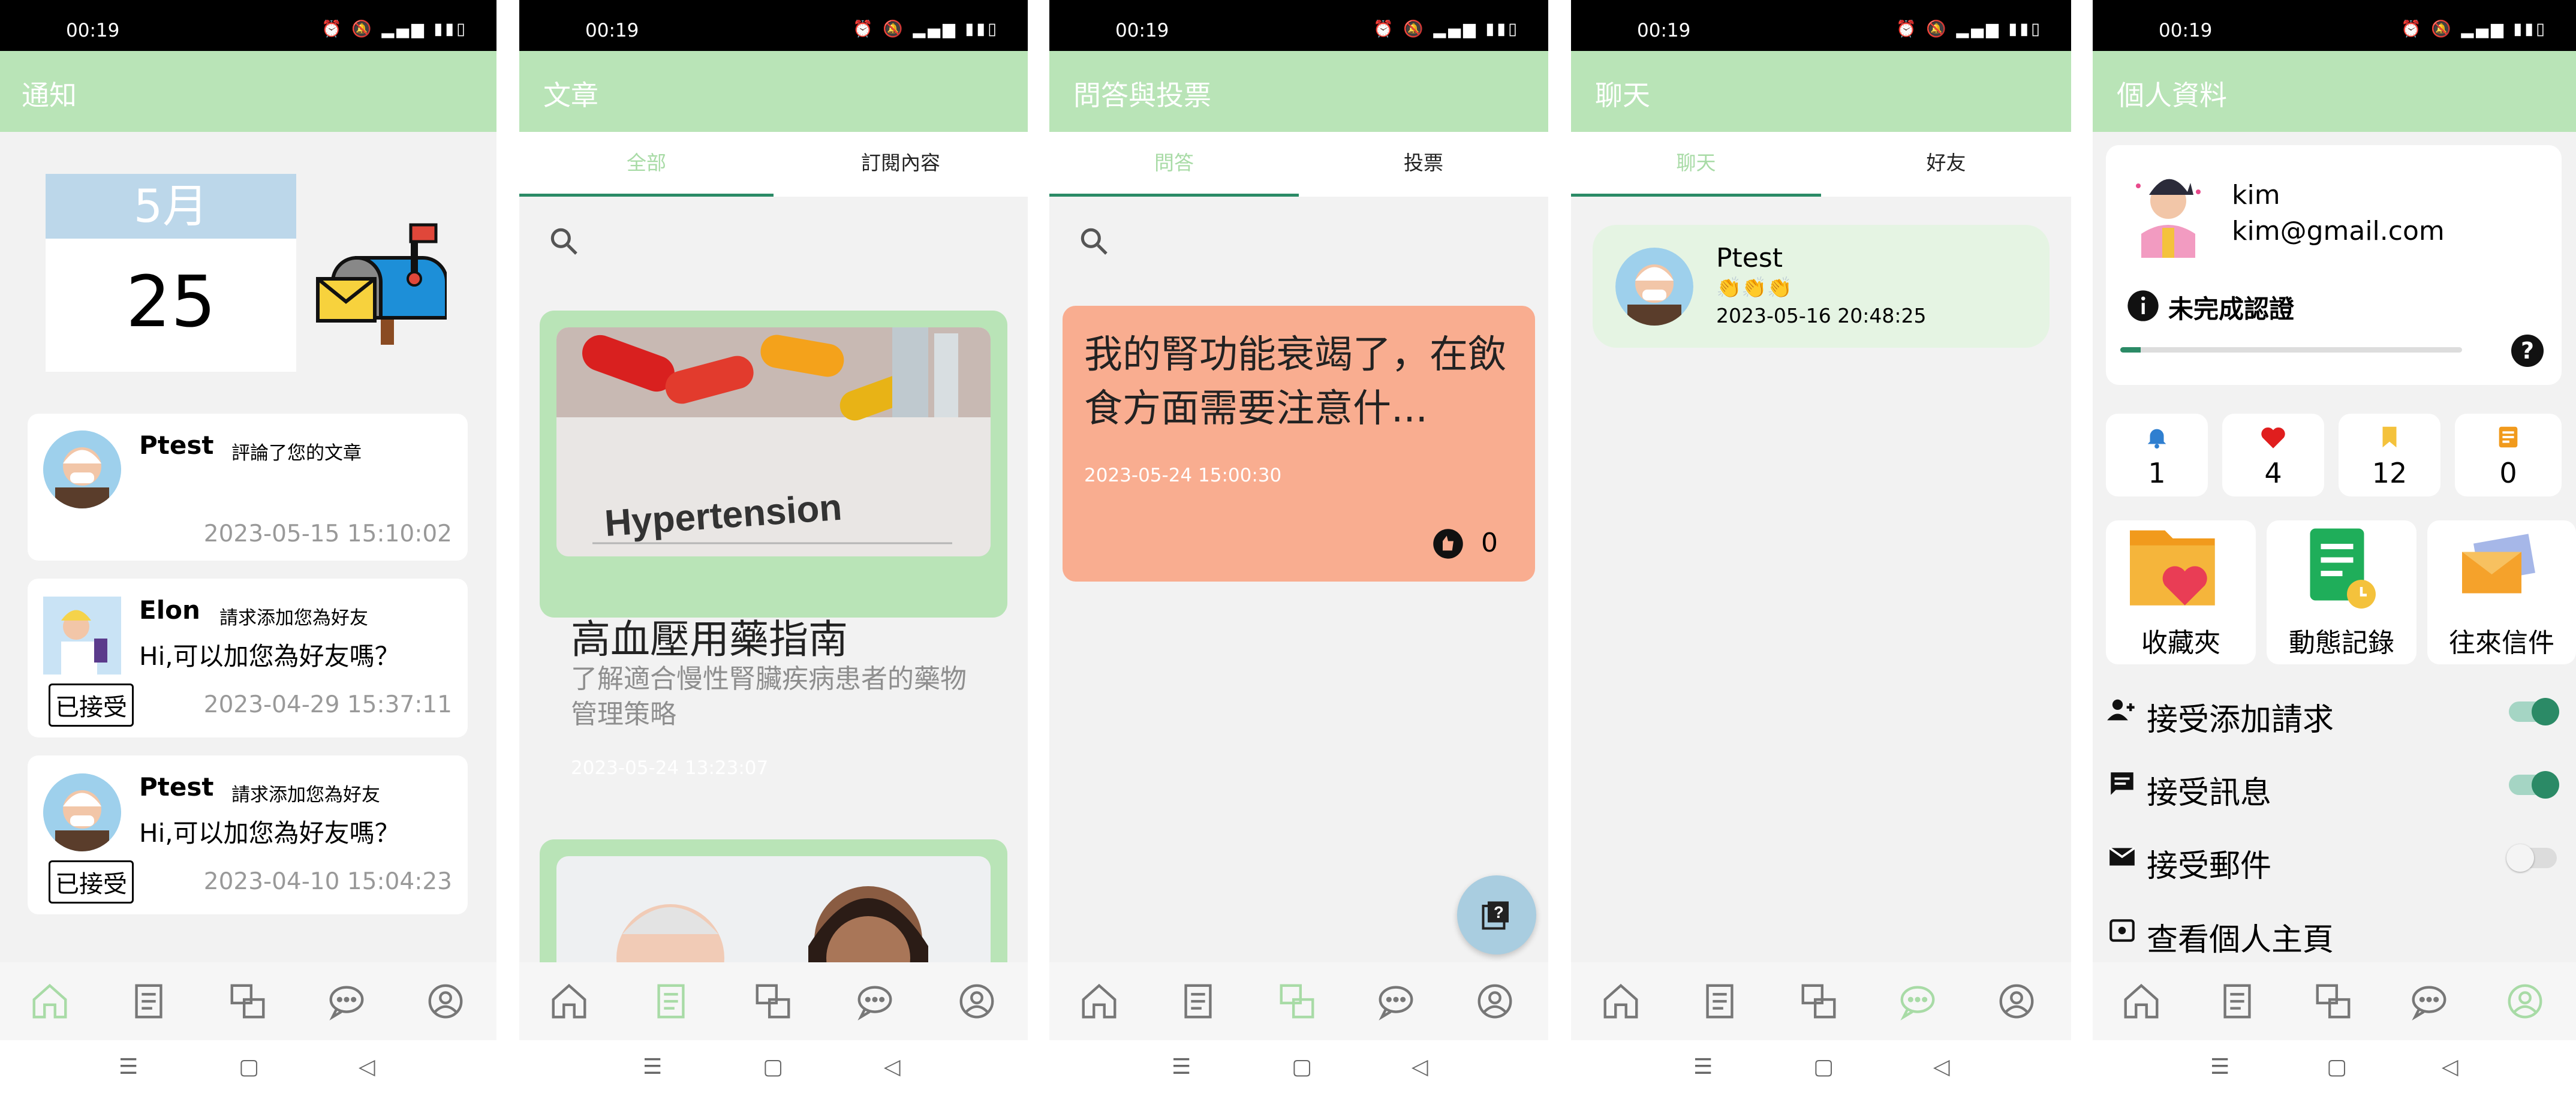  I want to click on setting-label: 查看個人主頁, so click(2240, 940).